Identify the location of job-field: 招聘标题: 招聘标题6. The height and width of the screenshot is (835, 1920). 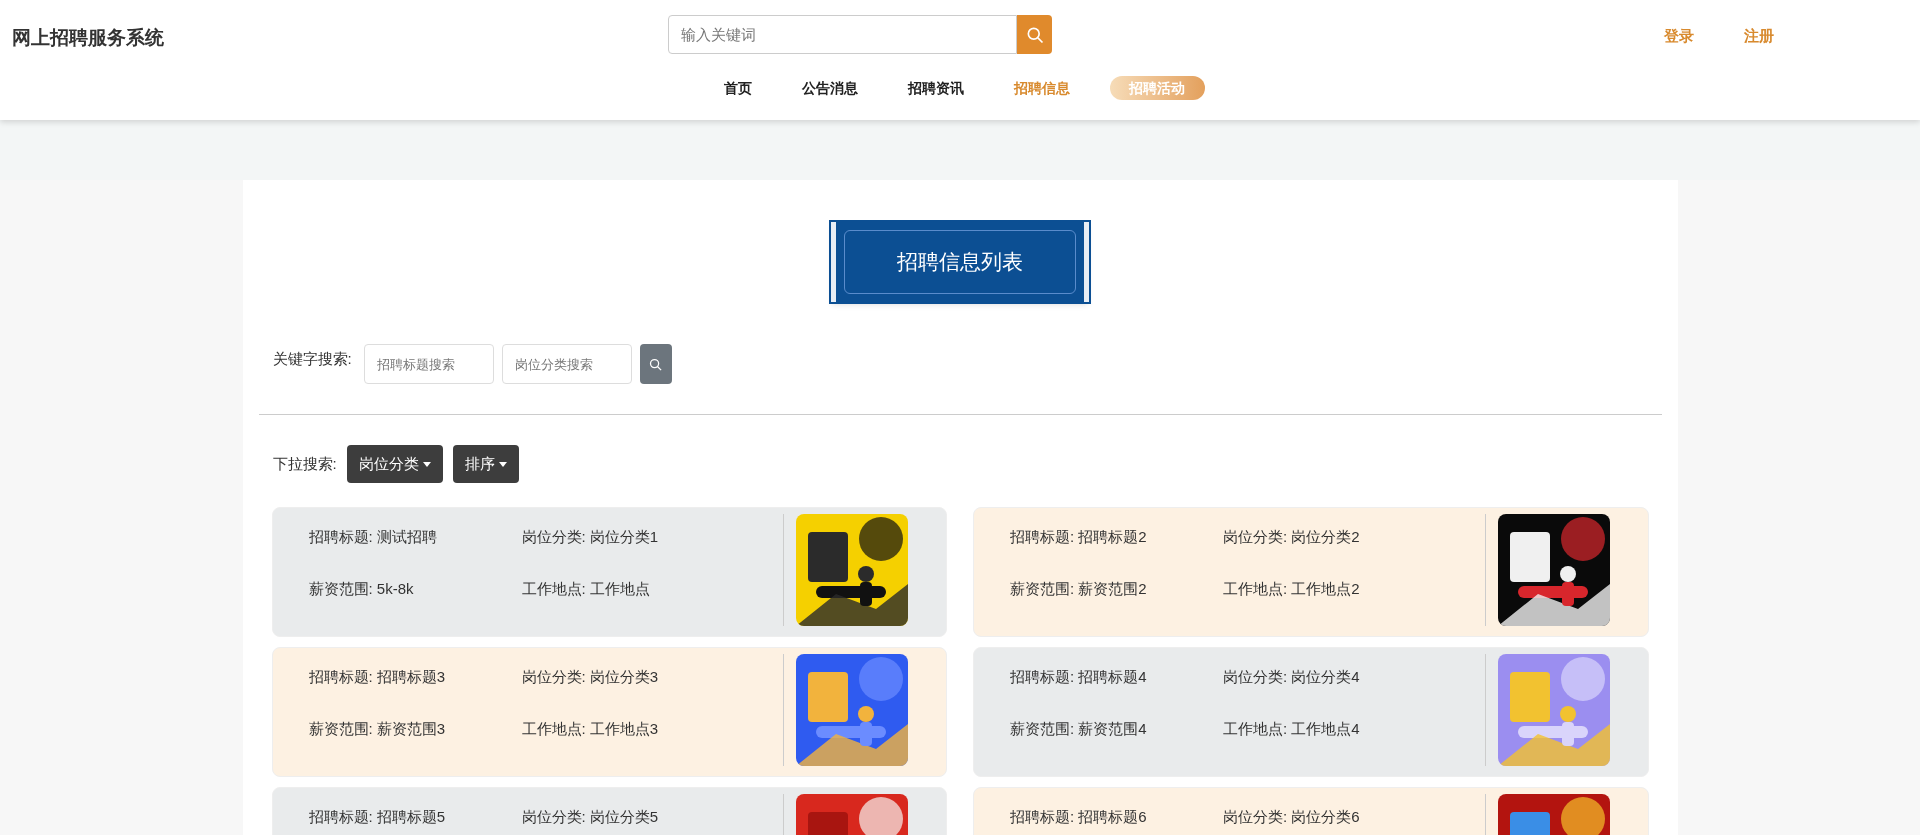
(1116, 817).